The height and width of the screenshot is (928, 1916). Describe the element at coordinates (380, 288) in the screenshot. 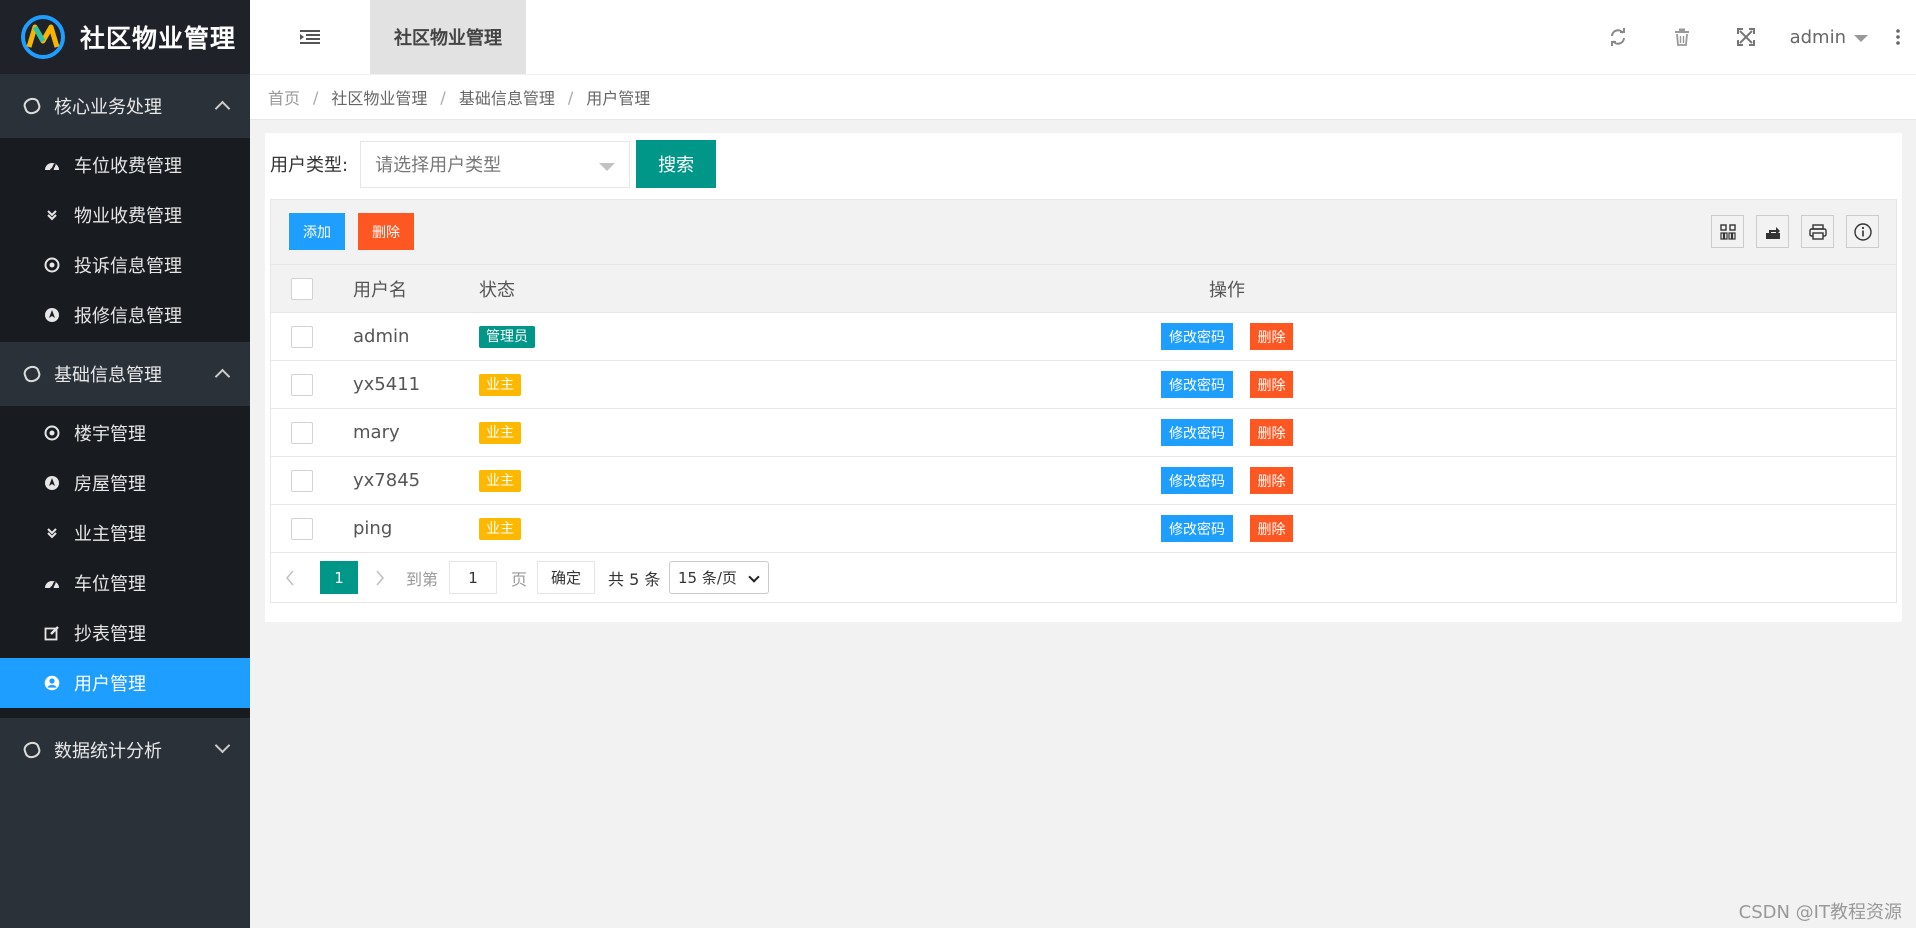

I see `column-header-username: 用户名` at that location.